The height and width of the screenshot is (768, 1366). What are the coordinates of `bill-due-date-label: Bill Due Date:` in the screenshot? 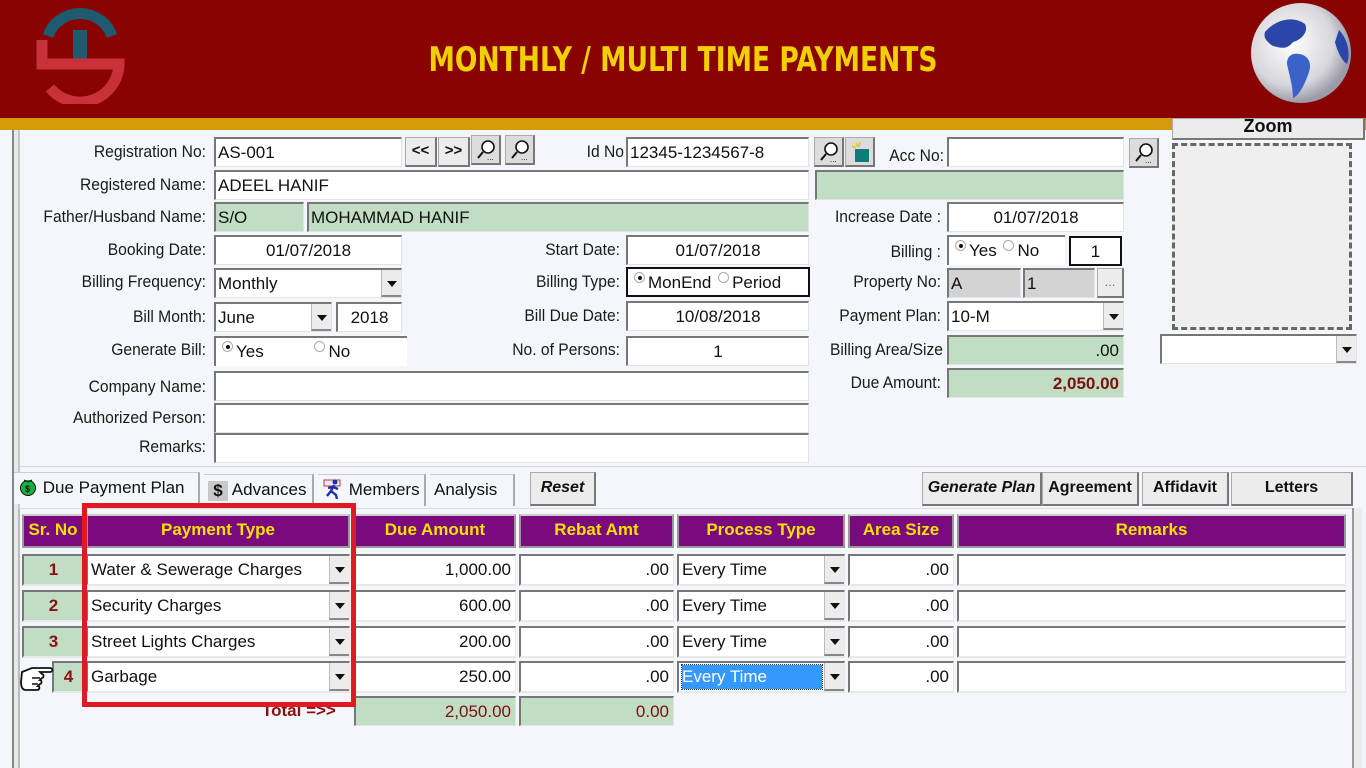 It's located at (572, 315).